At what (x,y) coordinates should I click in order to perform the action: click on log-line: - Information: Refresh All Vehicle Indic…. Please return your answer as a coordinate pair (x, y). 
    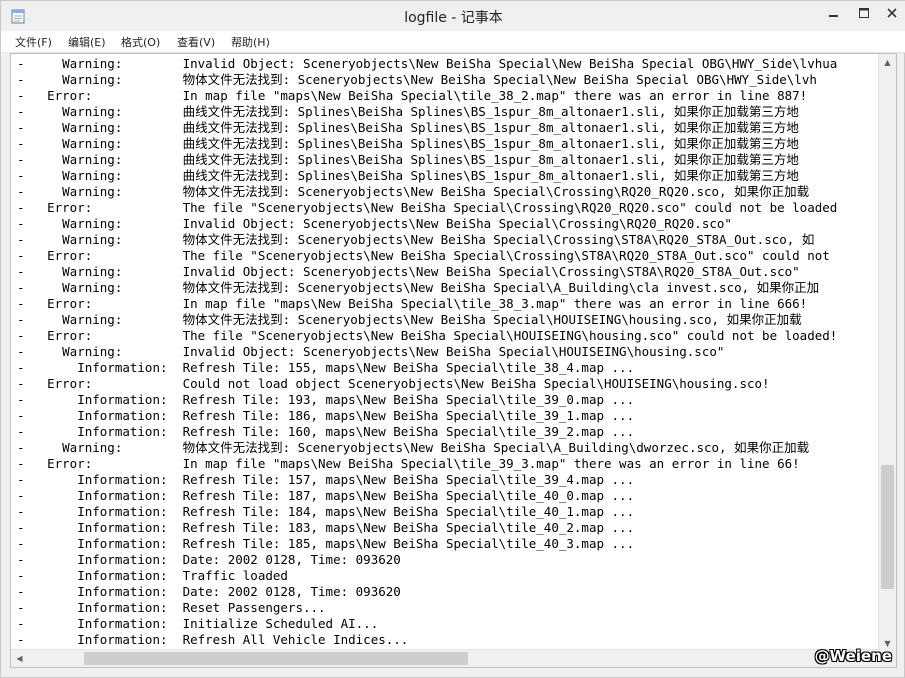
    Looking at the image, I should click on (213, 639).